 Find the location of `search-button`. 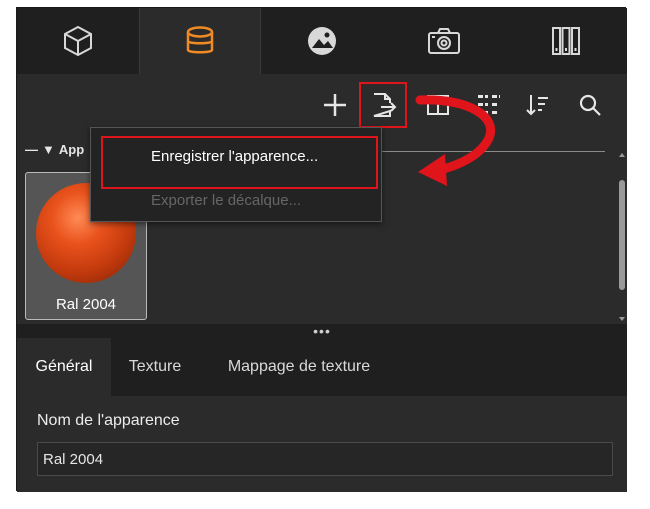

search-button is located at coordinates (590, 105).